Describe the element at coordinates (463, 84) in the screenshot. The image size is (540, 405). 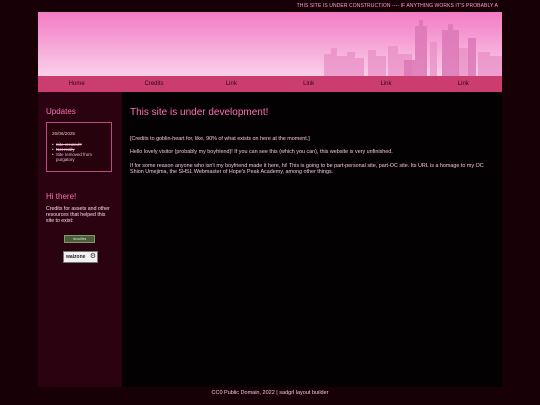
I see `nav-link-4: Link` at that location.